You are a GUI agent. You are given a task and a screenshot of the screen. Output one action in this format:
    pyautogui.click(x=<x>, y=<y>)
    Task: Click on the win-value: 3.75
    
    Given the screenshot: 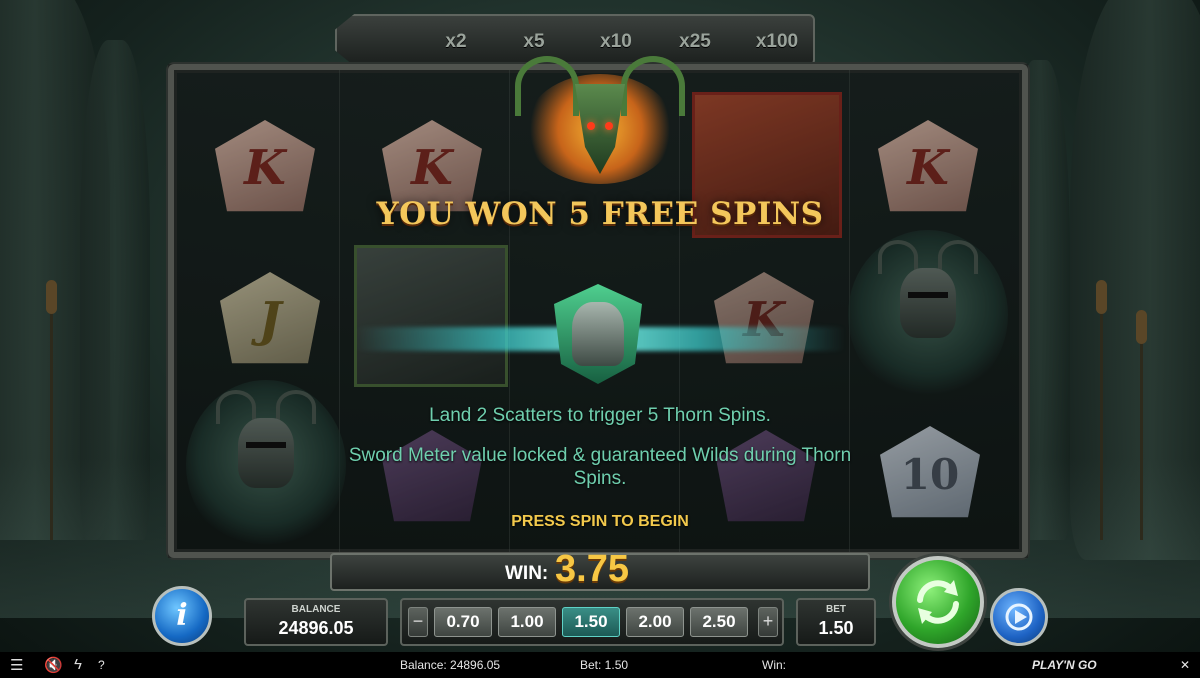 What is the action you would take?
    pyautogui.click(x=592, y=569)
    